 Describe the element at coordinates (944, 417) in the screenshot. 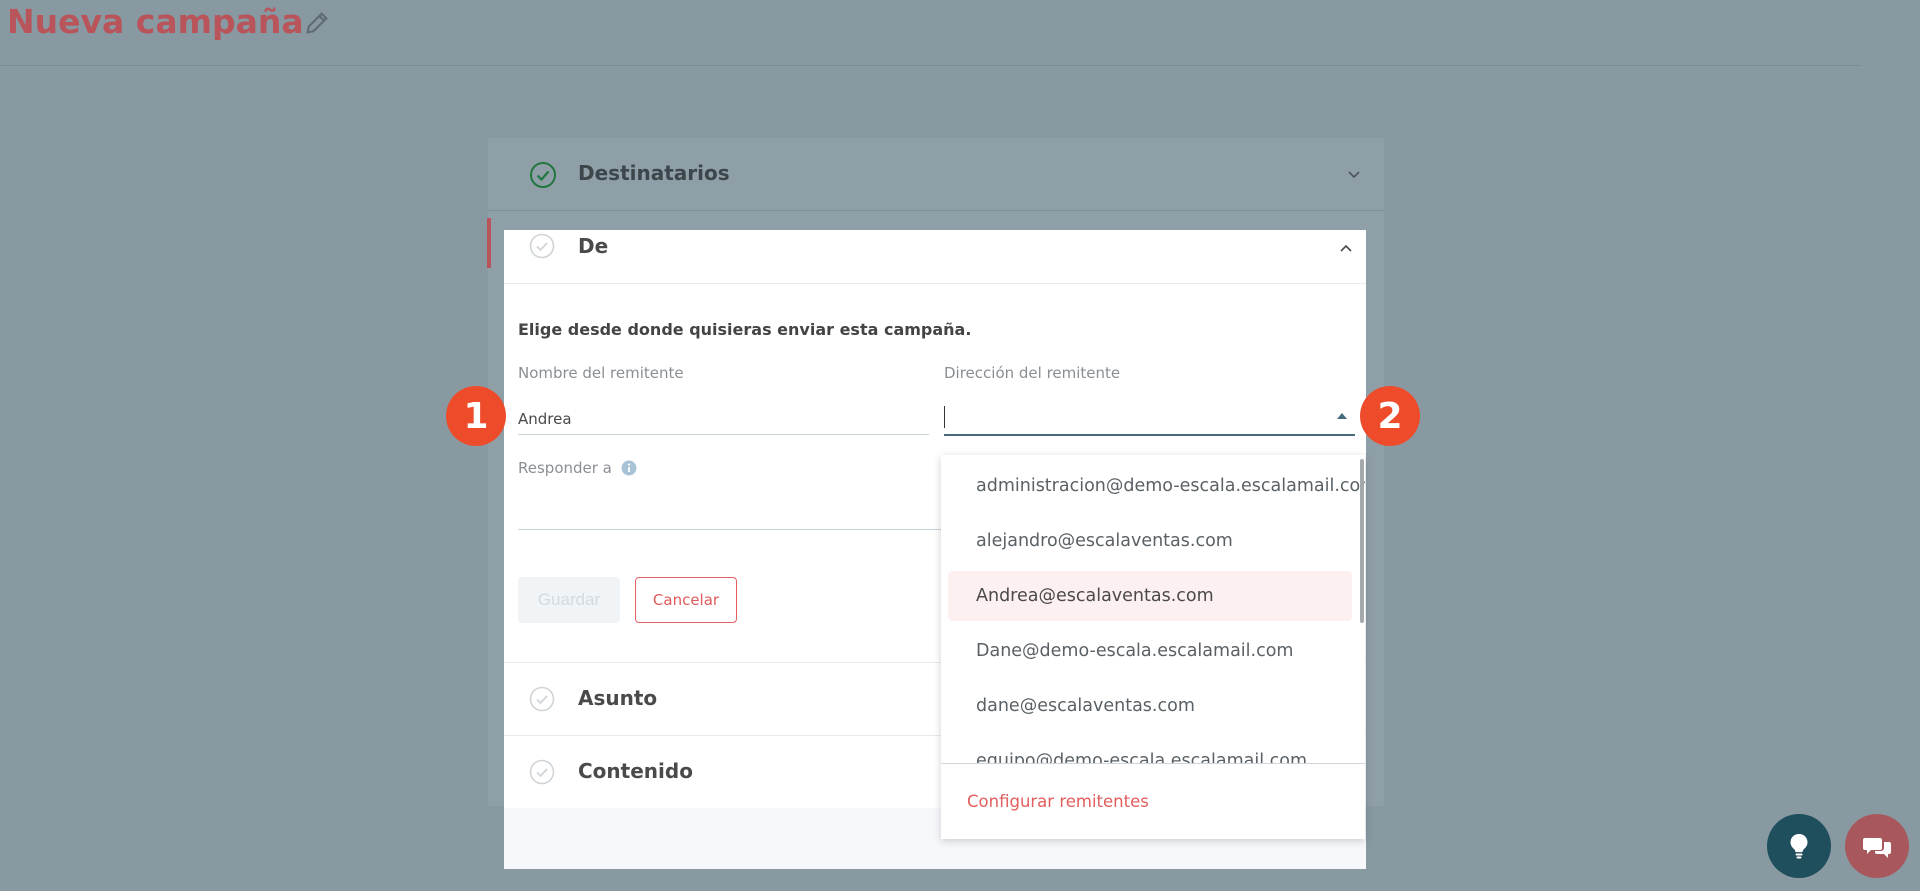

I see `text-cursor` at that location.